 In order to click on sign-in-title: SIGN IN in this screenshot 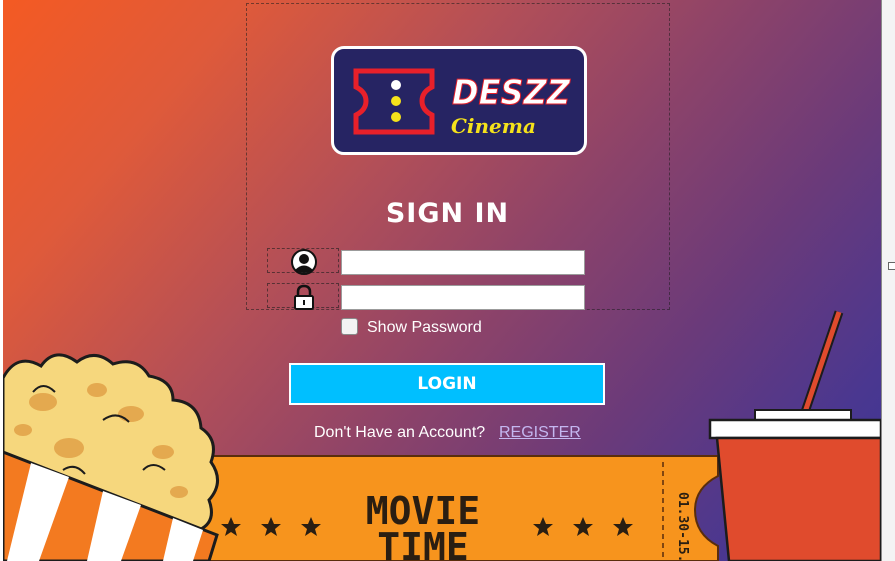, I will do `click(447, 213)`.